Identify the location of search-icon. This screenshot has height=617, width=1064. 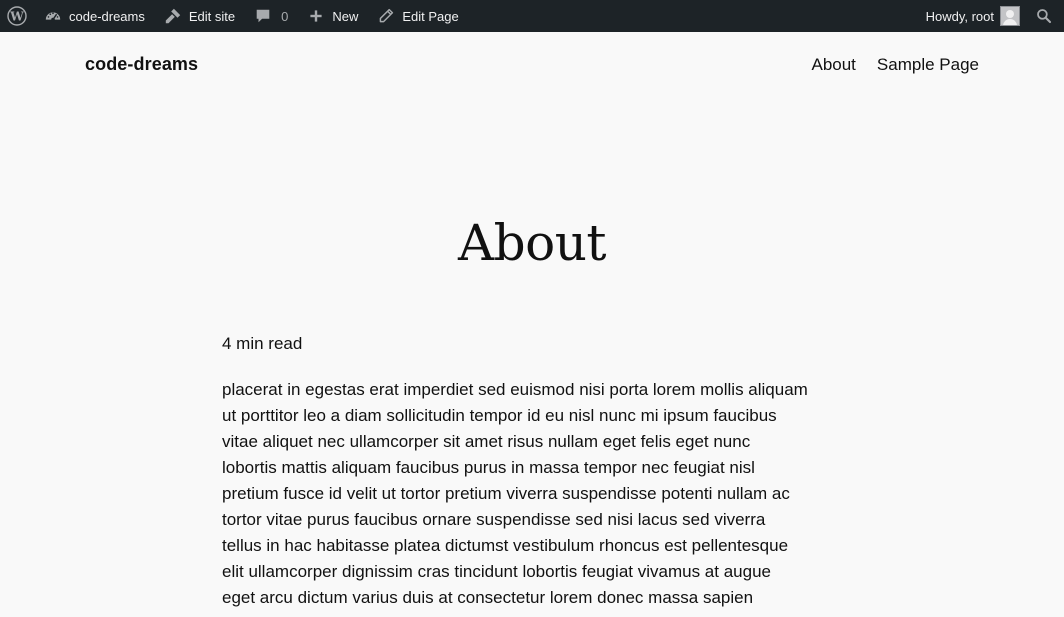
(1044, 16).